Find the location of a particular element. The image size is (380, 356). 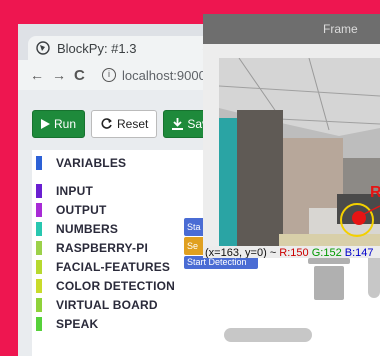

category-label: OUTPUT is located at coordinates (81, 209).